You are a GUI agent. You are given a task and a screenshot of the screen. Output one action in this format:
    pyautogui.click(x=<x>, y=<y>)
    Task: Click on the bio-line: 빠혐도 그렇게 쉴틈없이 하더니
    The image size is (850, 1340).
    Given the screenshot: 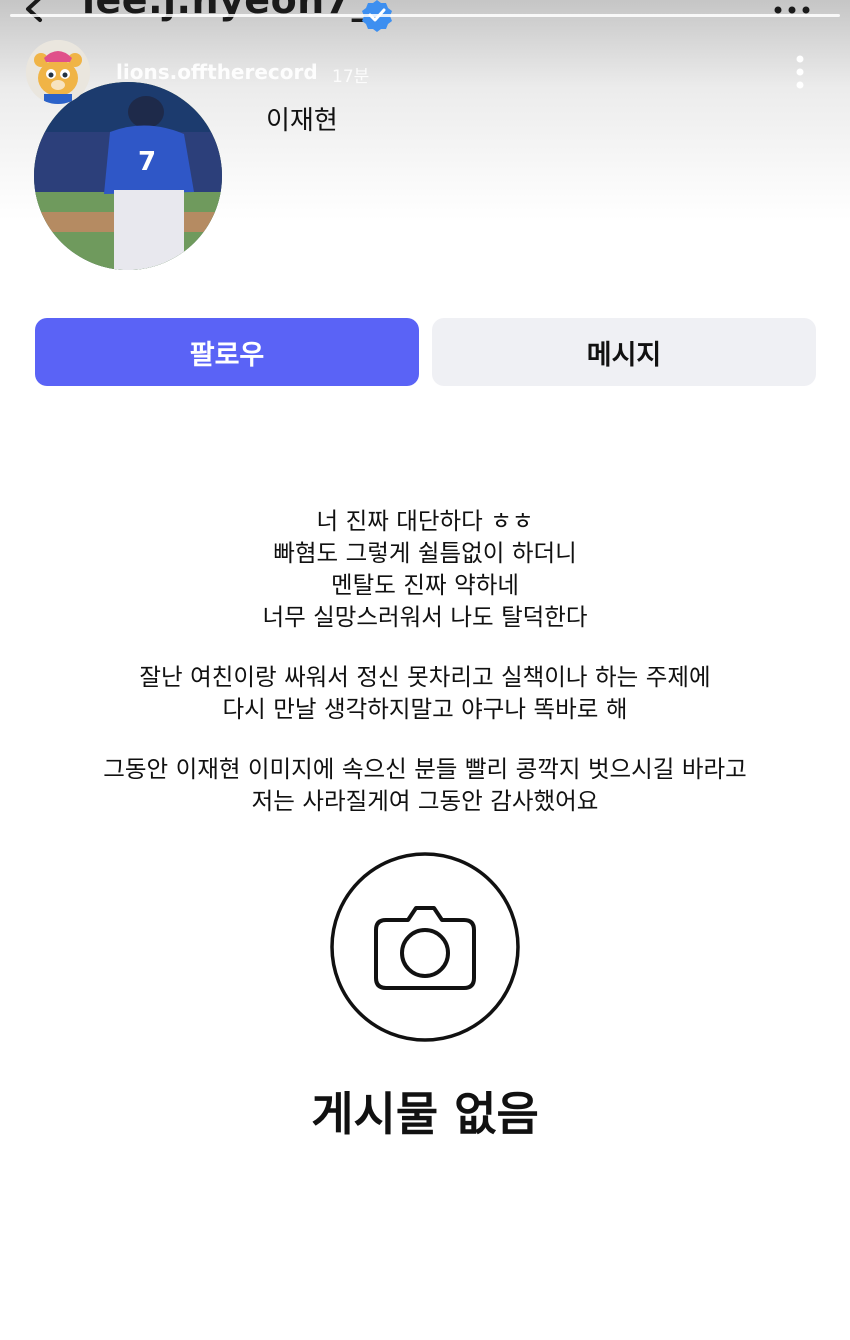 What is the action you would take?
    pyautogui.click(x=425, y=553)
    